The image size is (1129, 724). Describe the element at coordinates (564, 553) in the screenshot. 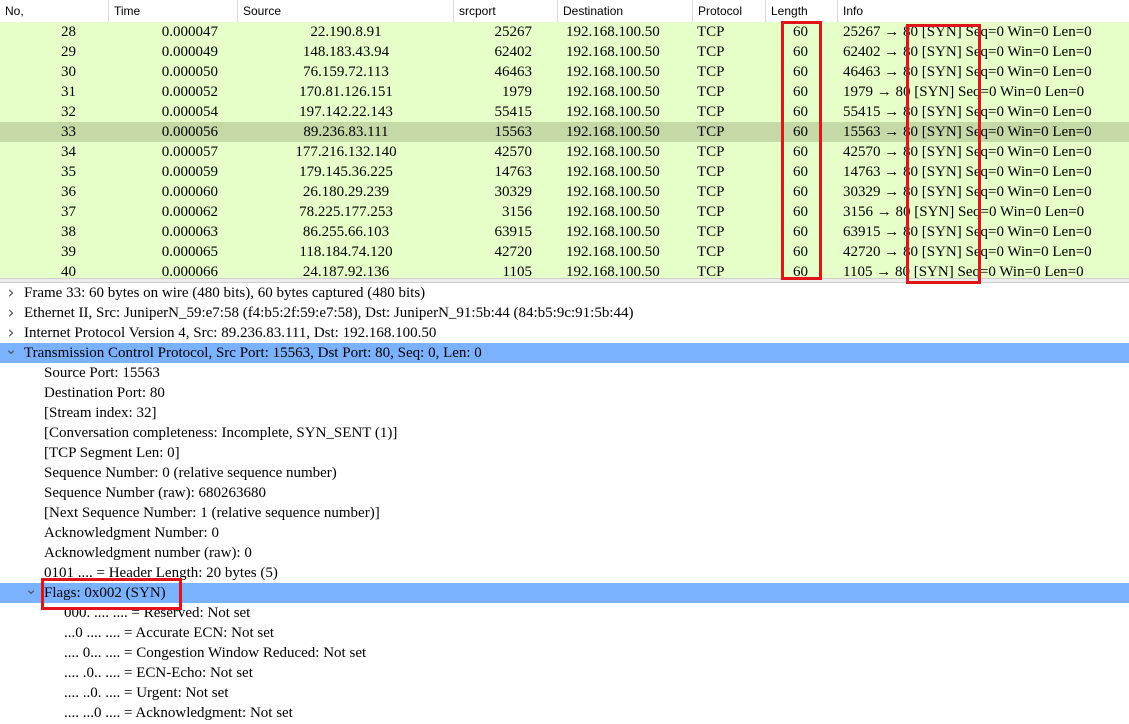

I see `tree-item: Acknowledgment number (raw): 0` at that location.